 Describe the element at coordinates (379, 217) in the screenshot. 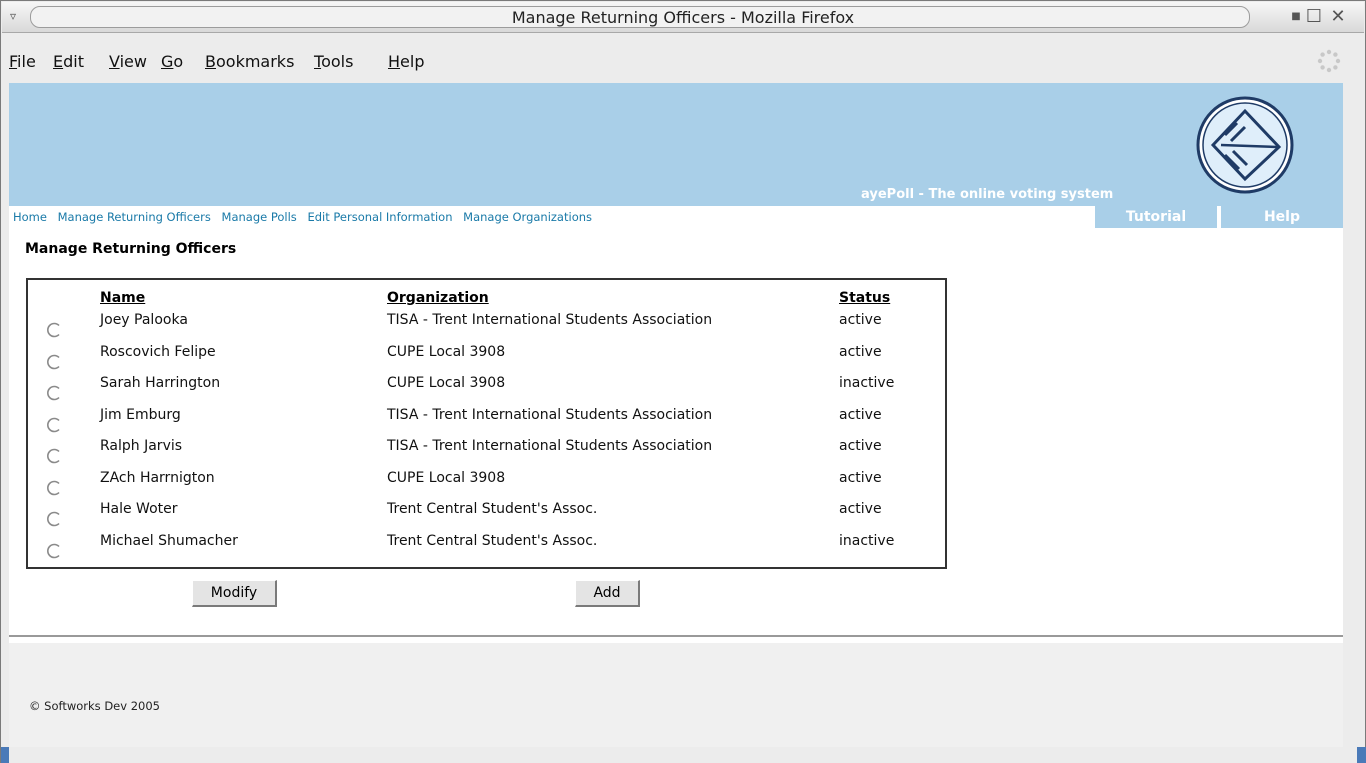

I see `nav-link-personal-info: Edit Personal Information` at that location.